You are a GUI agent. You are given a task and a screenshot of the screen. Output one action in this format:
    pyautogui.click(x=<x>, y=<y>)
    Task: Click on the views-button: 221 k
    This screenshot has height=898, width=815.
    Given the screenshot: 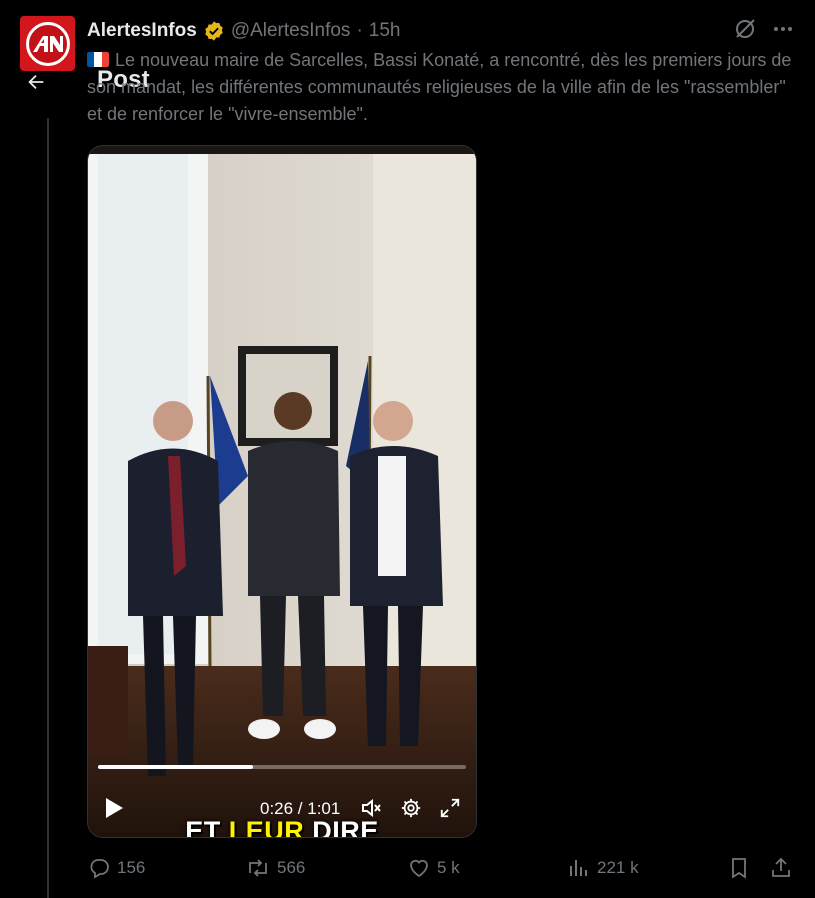 What is the action you would take?
    pyautogui.click(x=603, y=868)
    